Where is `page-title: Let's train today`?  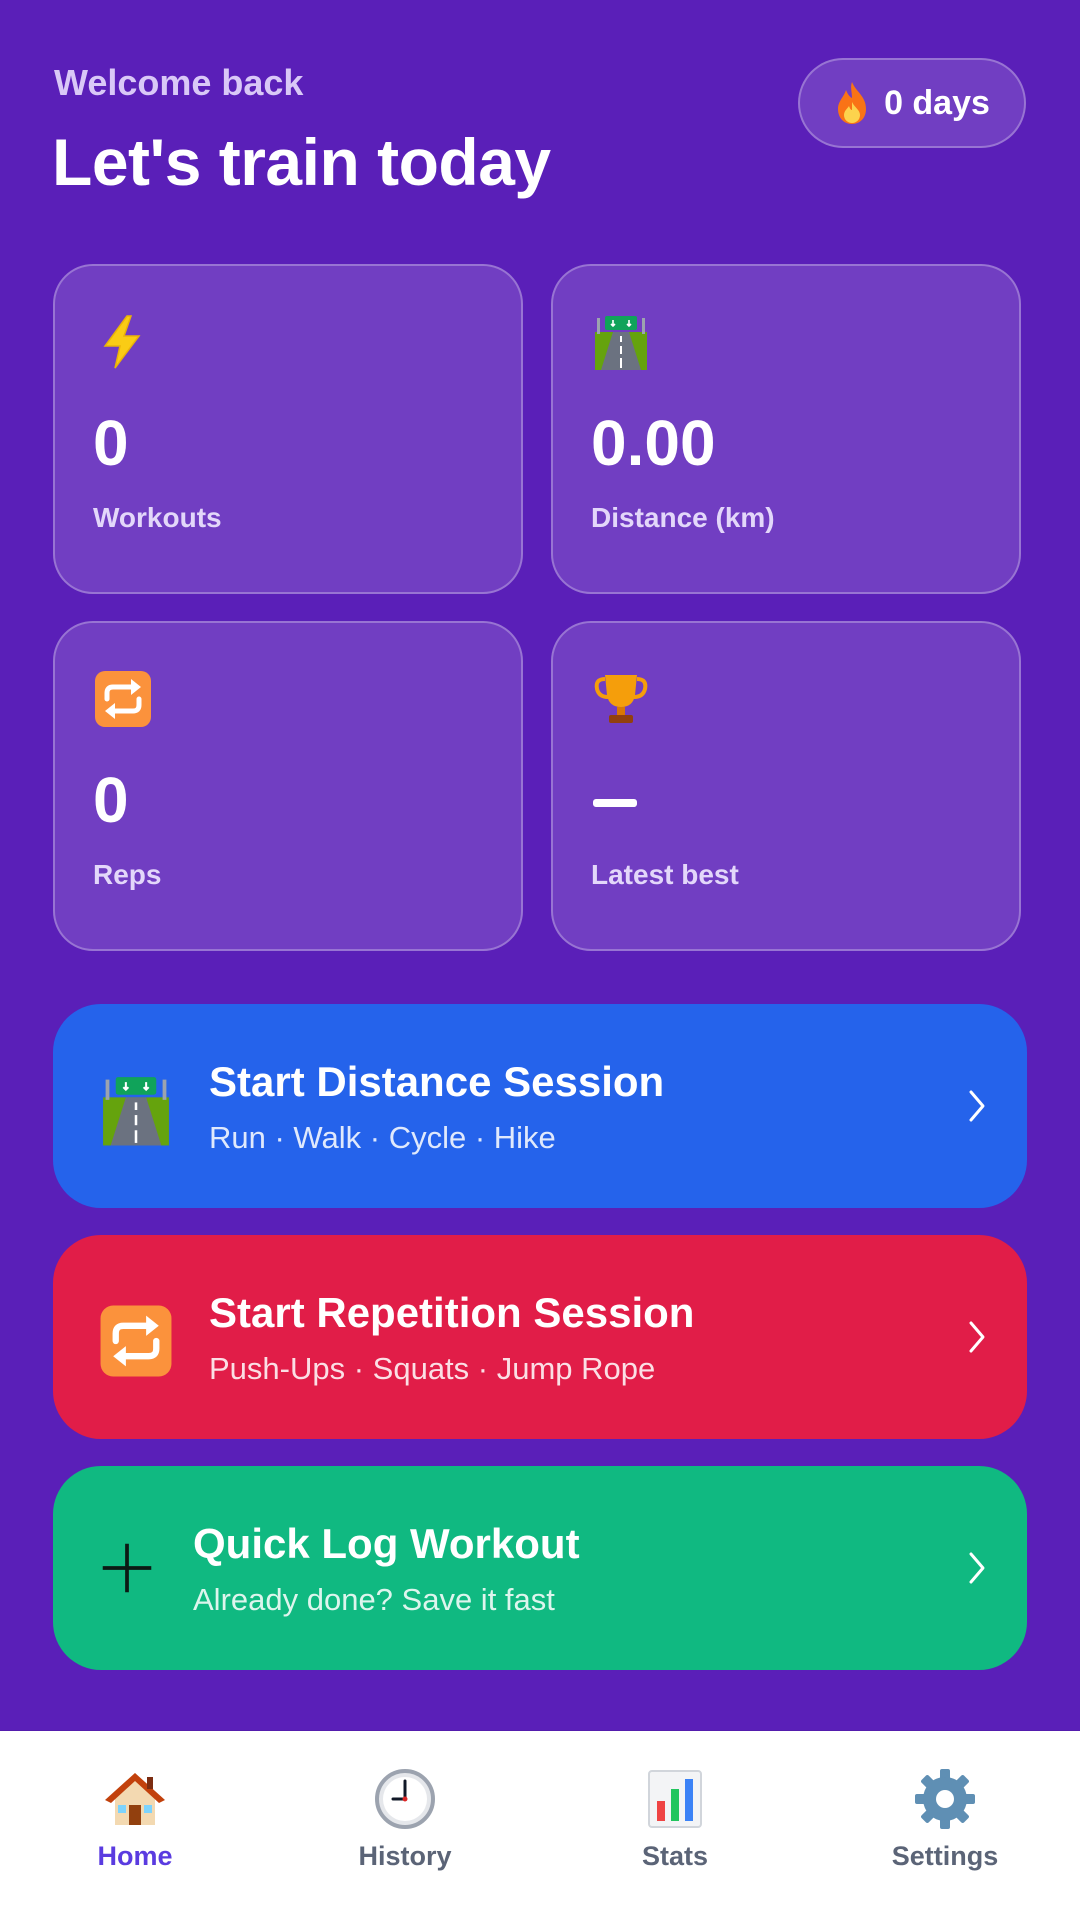 page-title: Let's train today is located at coordinates (301, 162).